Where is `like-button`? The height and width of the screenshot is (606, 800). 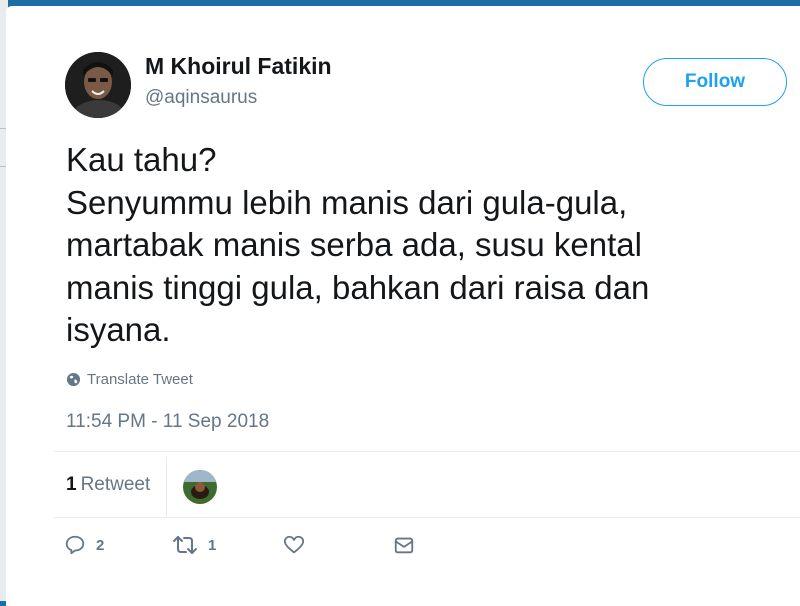
like-button is located at coordinates (294, 545).